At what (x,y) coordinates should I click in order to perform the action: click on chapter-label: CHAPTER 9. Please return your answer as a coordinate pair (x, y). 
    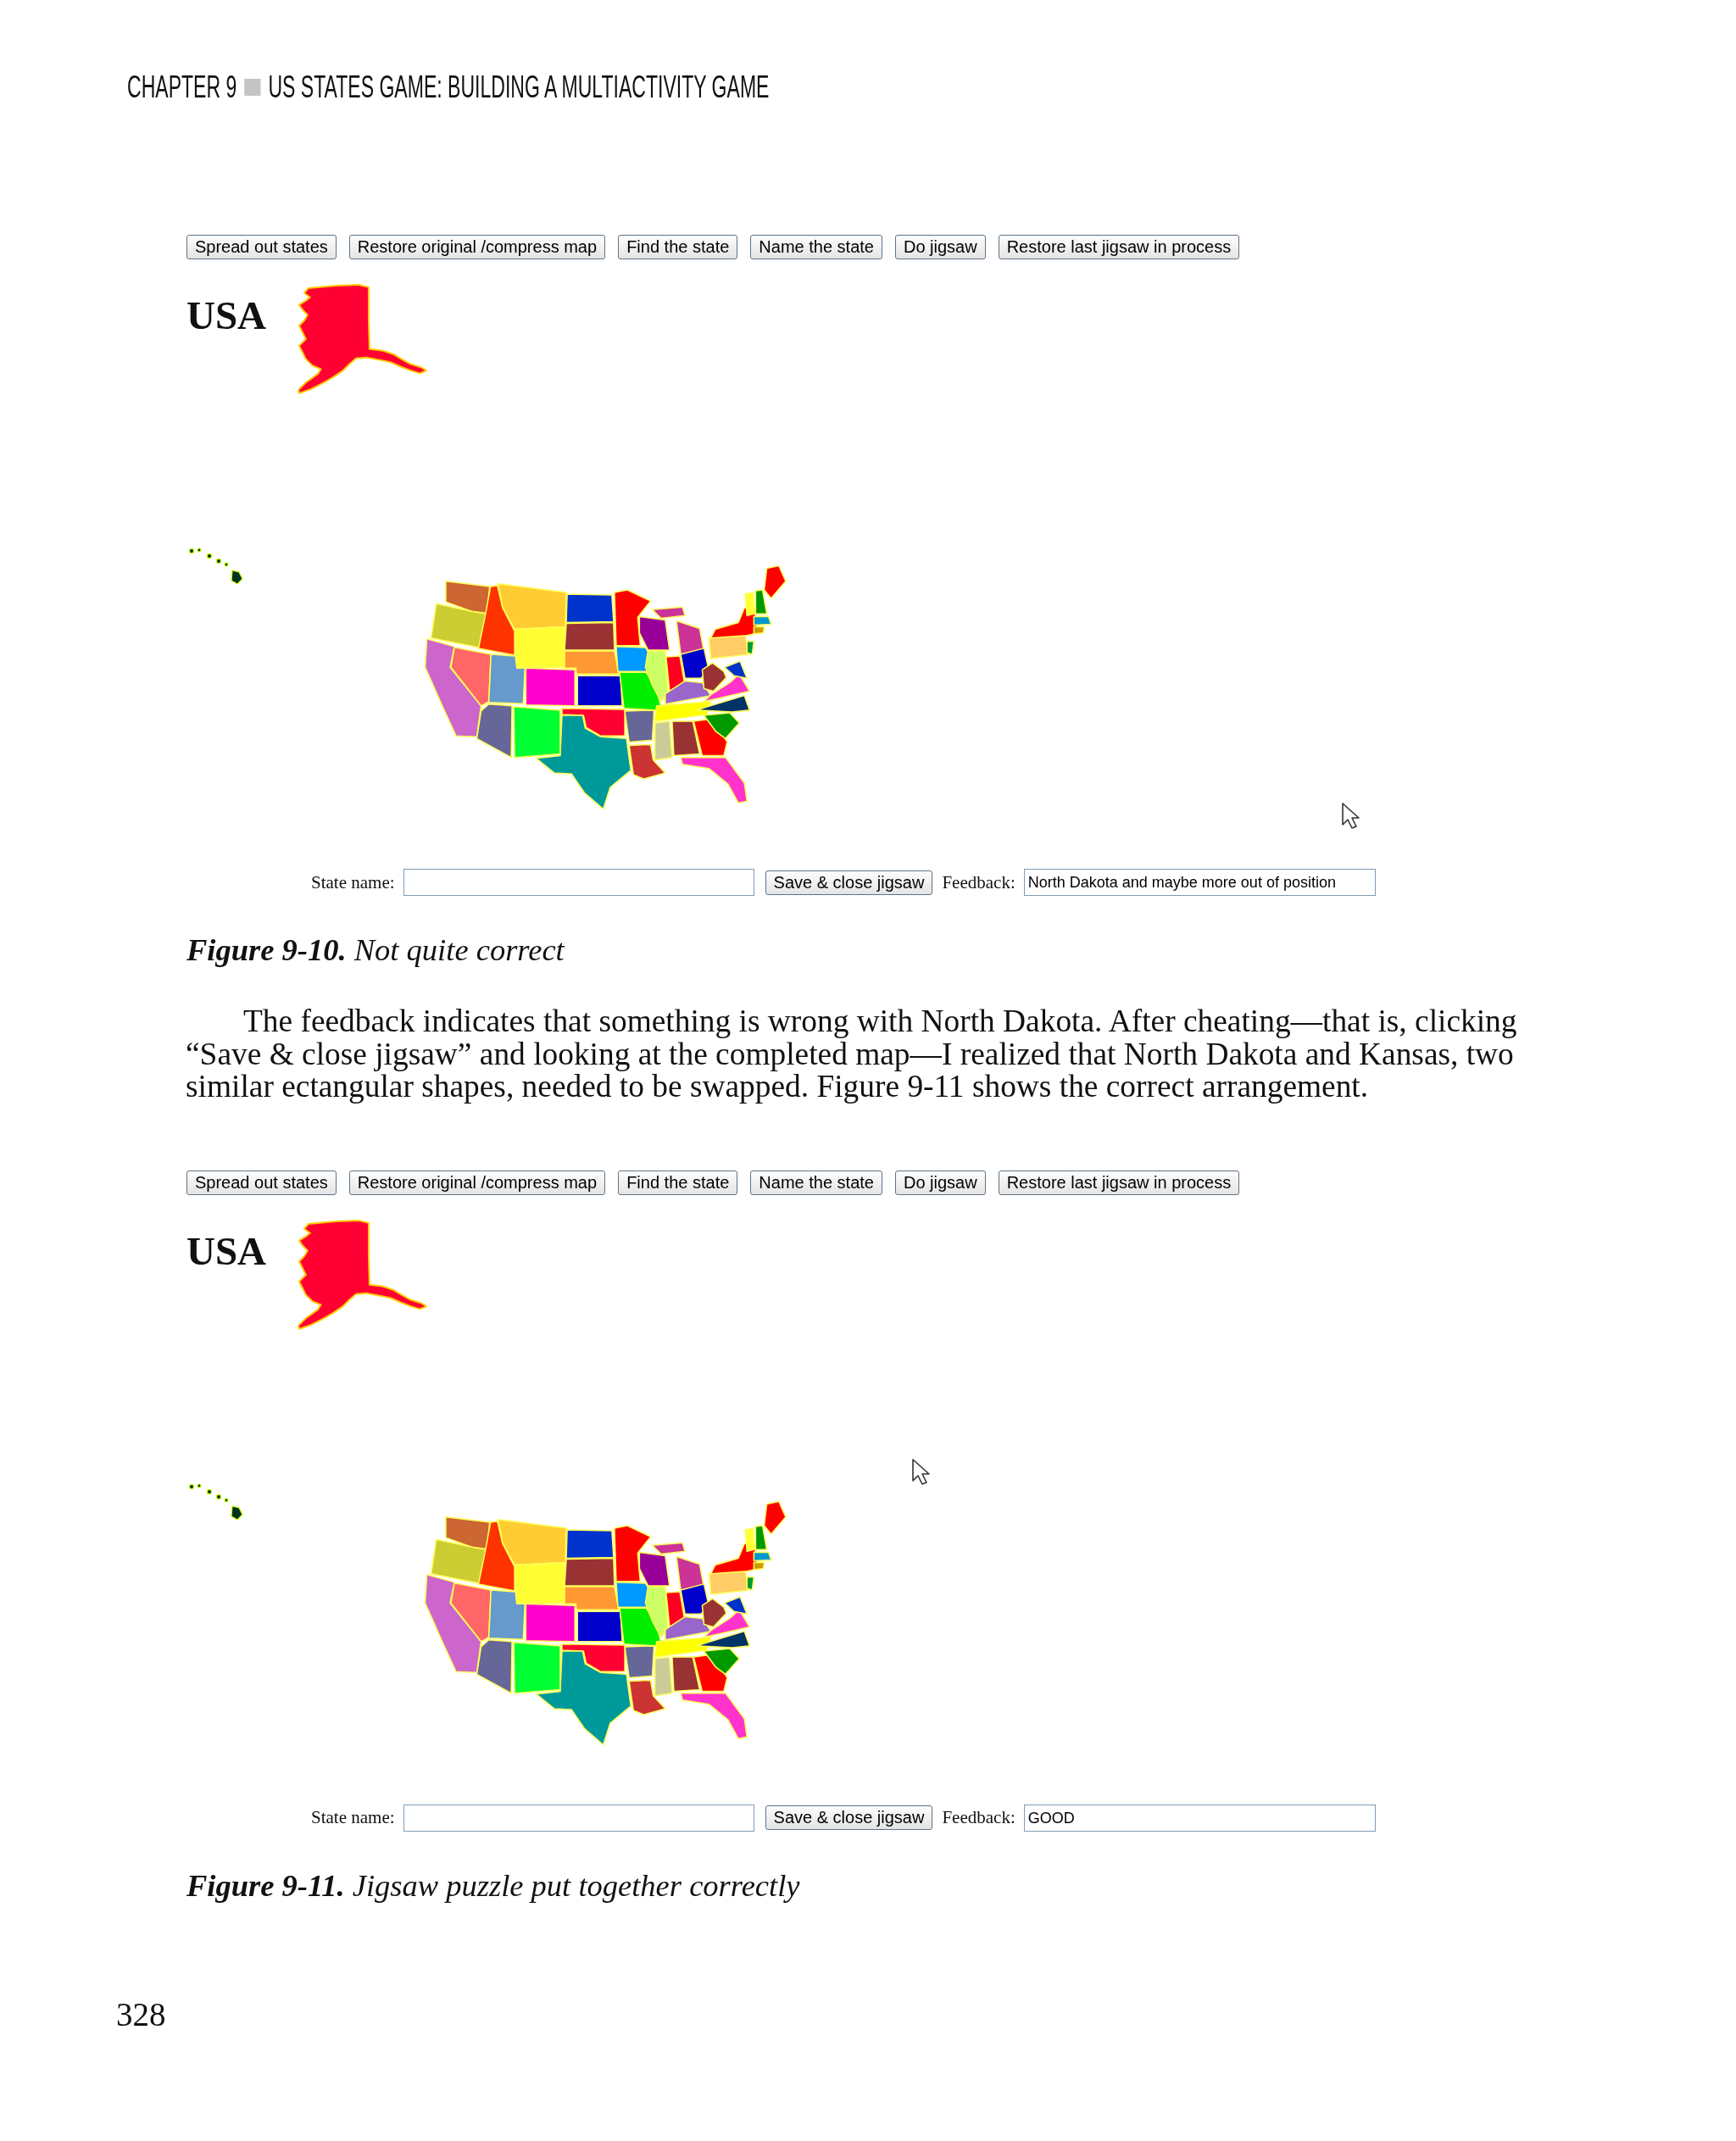
    Looking at the image, I should click on (182, 88).